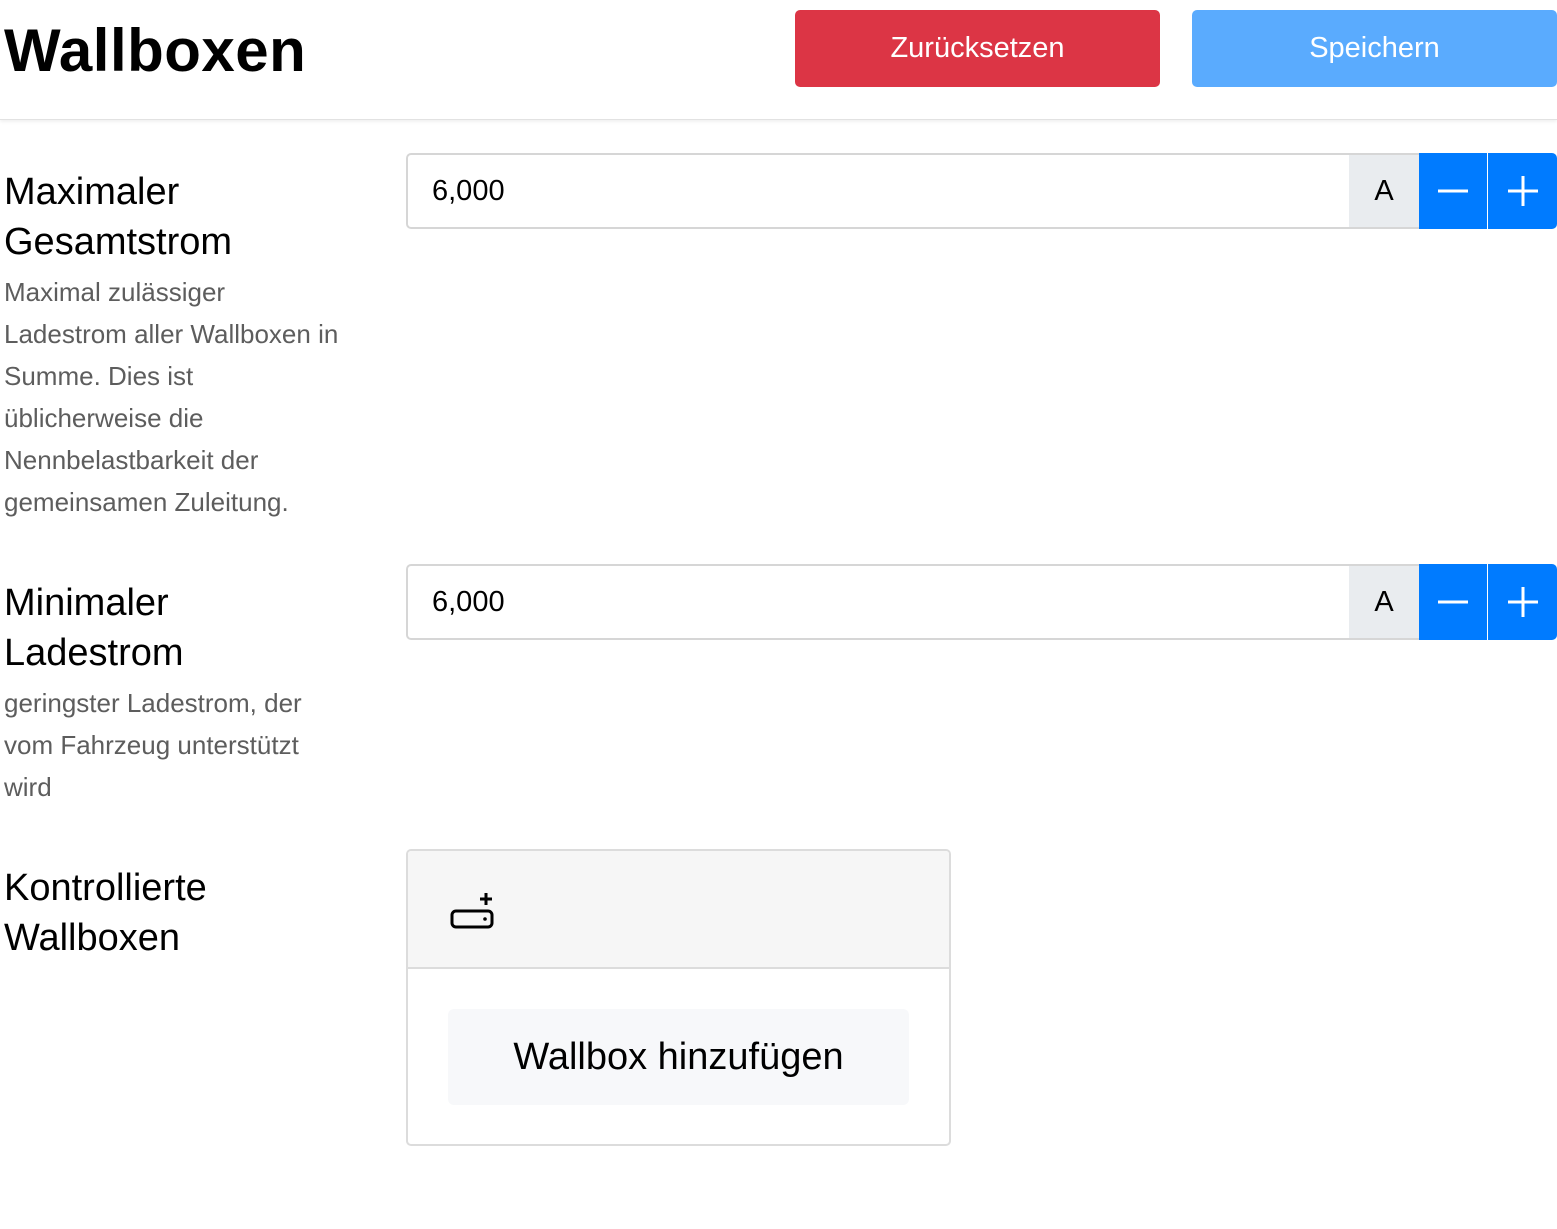  What do you see at coordinates (1374, 48) in the screenshot?
I see `save-button: Speichern` at bounding box center [1374, 48].